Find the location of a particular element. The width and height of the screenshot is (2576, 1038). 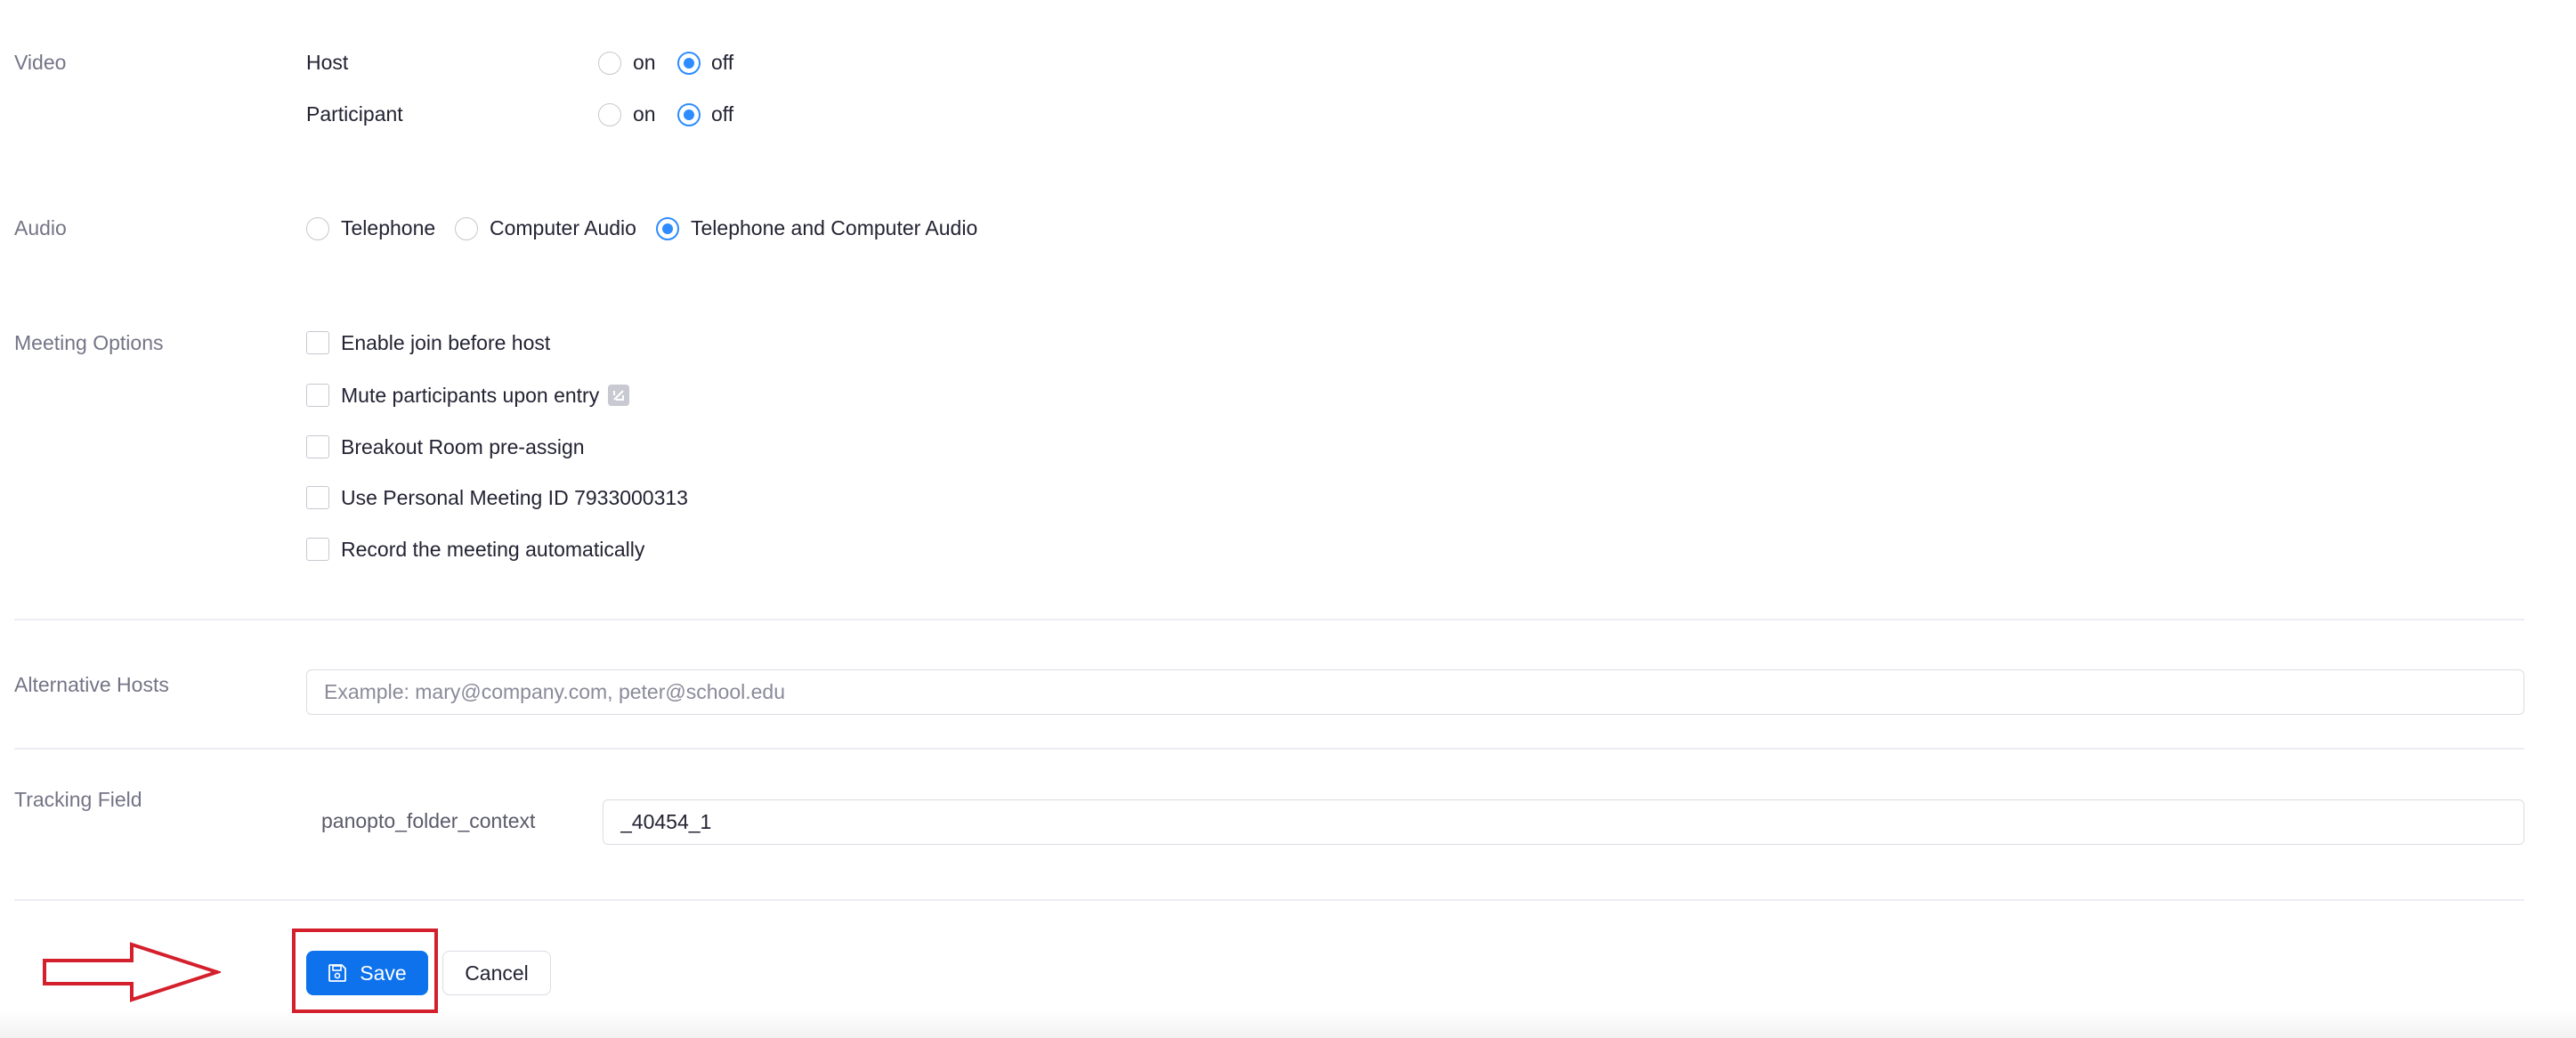

video-participant-on-label: on is located at coordinates (644, 114).